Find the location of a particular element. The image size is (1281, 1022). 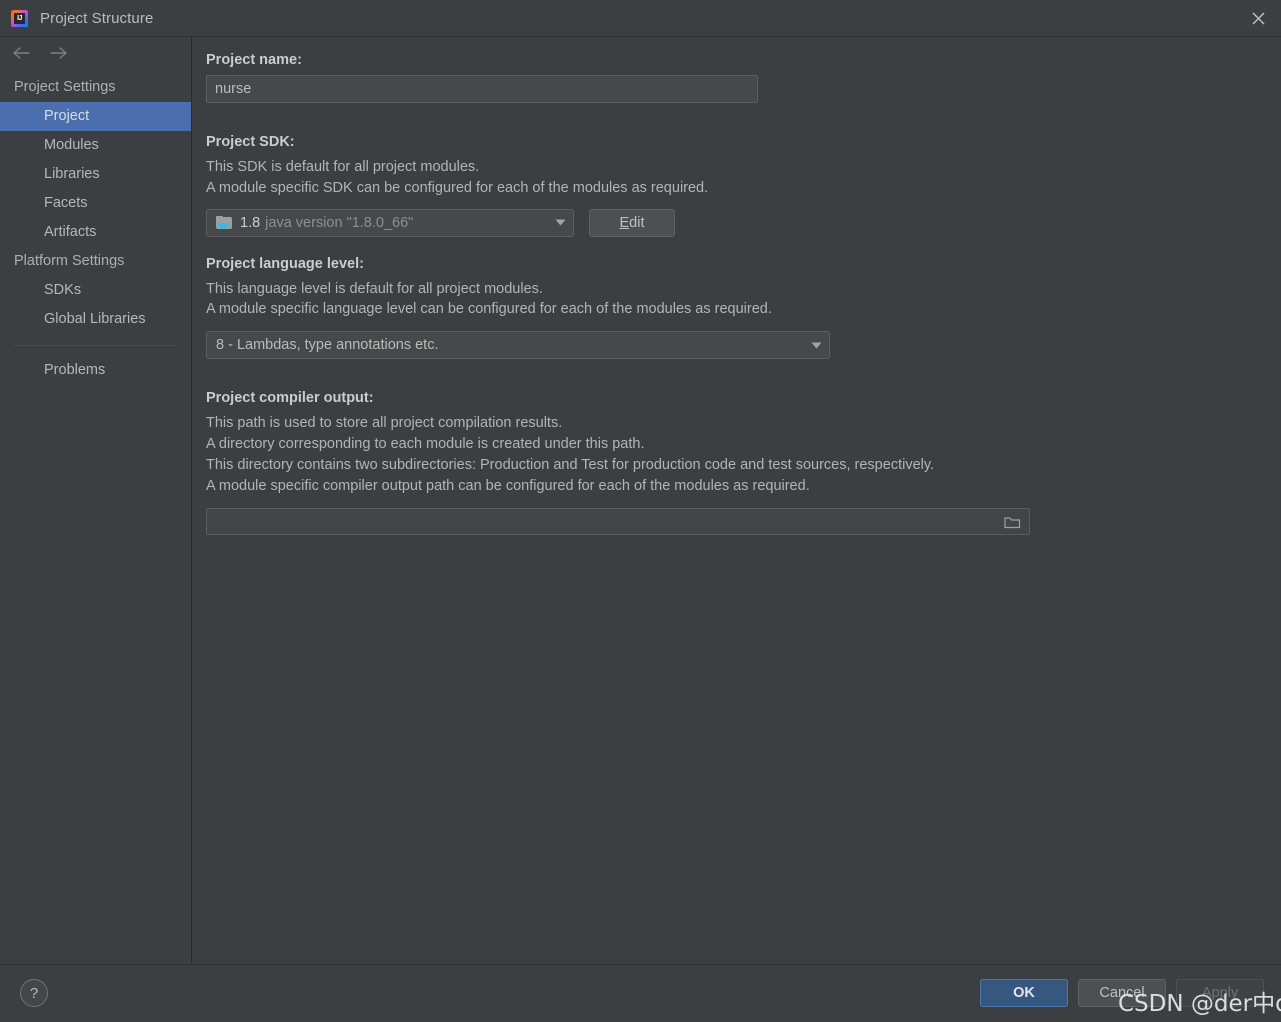

project-sdk-version: 1.8 is located at coordinates (250, 222).